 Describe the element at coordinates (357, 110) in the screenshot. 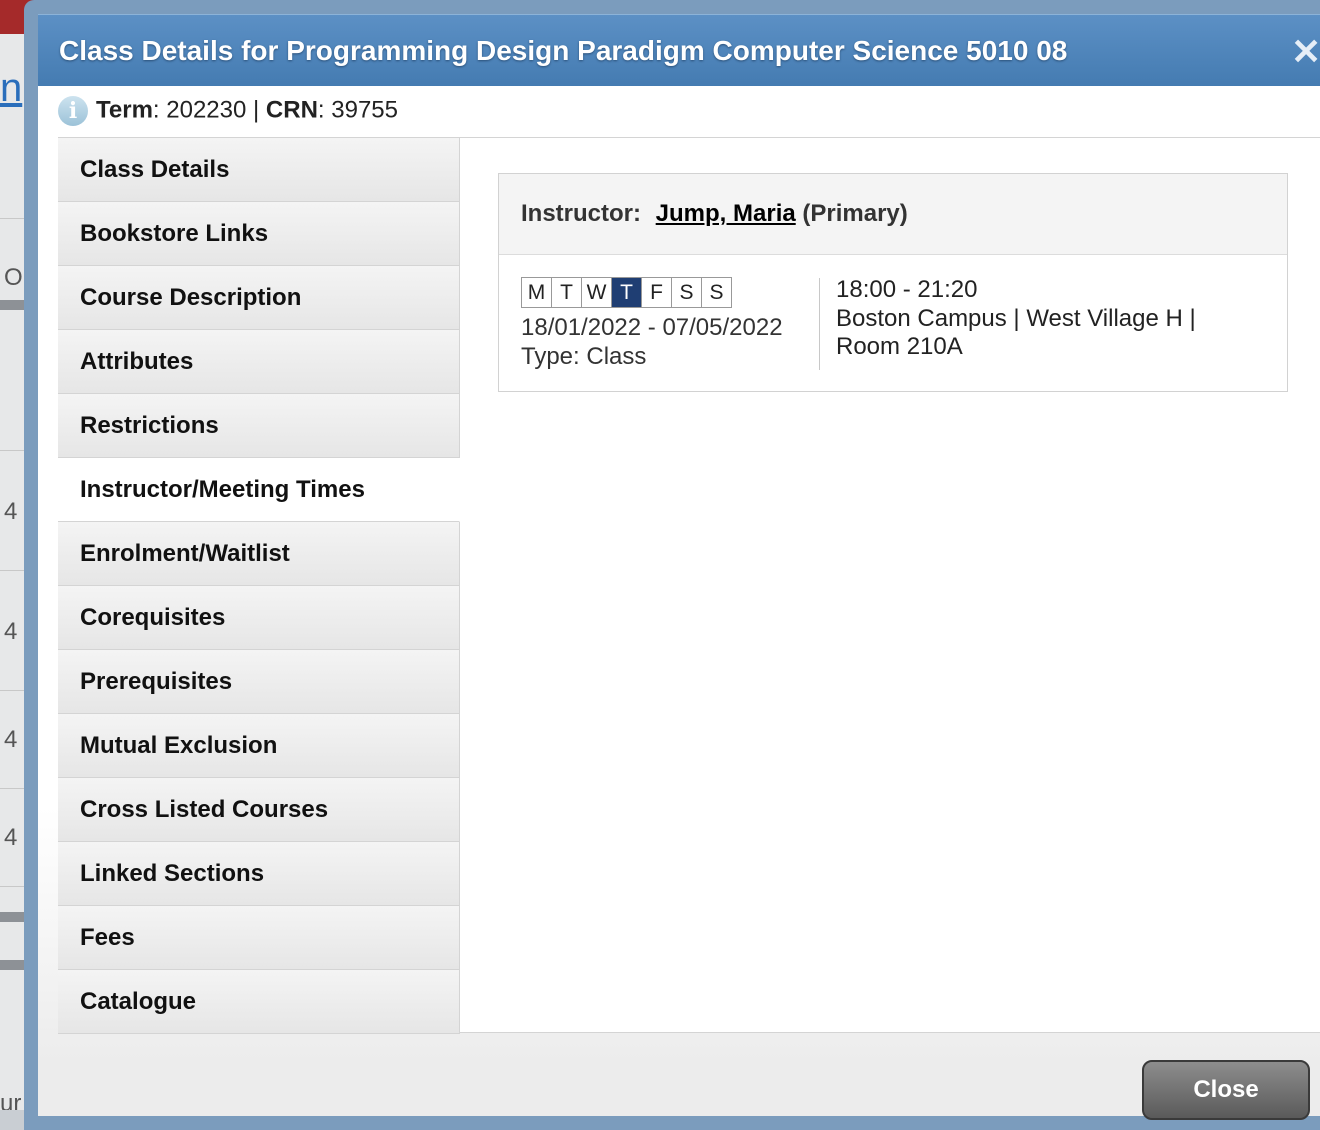

I see `crn-value: : 39755` at that location.